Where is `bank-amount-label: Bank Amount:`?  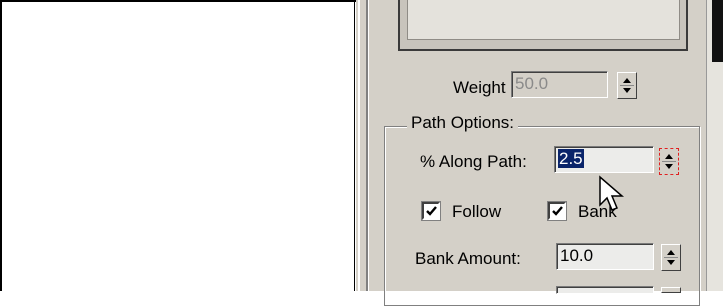
bank-amount-label: Bank Amount: is located at coordinates (468, 258).